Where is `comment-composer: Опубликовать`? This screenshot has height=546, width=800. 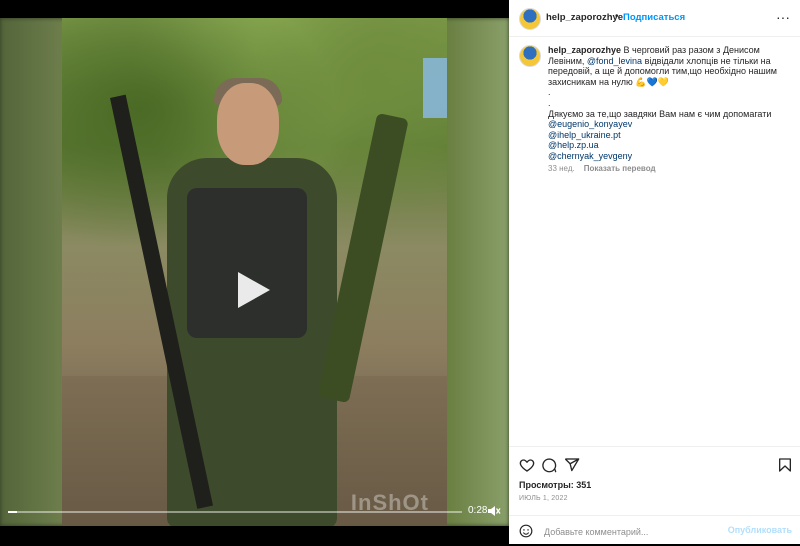 comment-composer: Опубликовать is located at coordinates (654, 530).